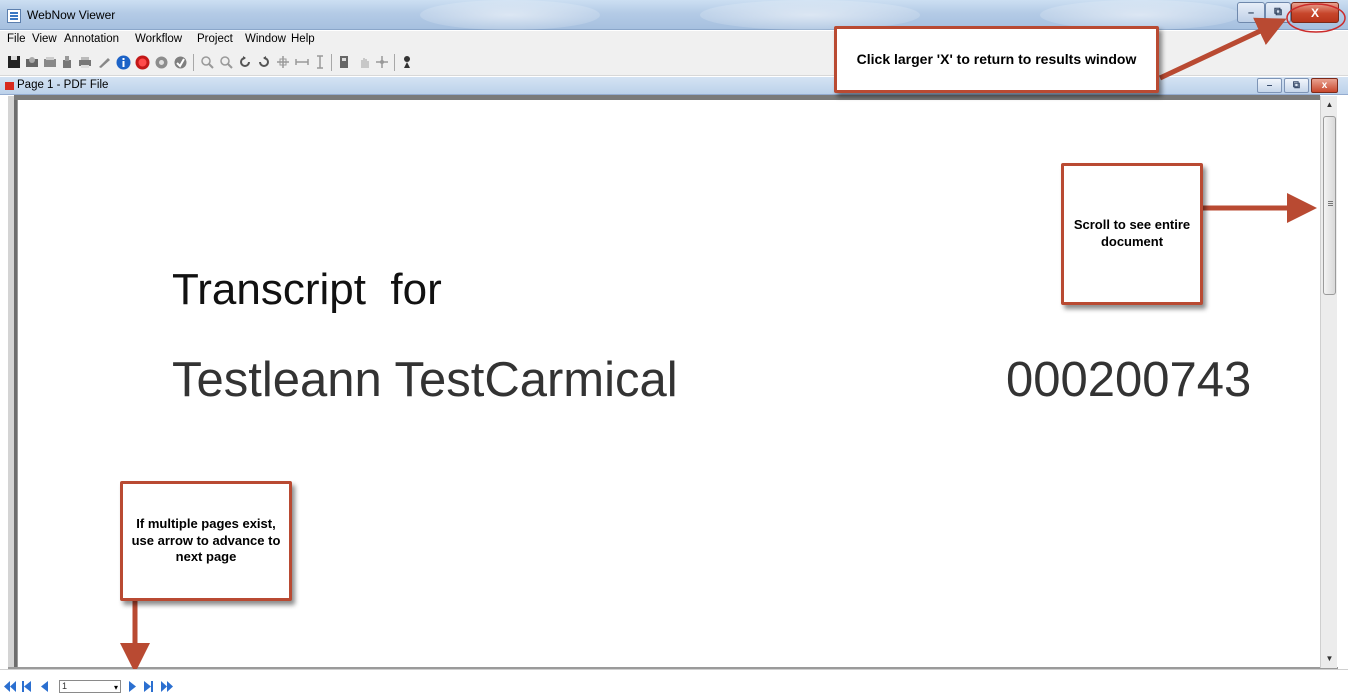 The image size is (1348, 693). I want to click on callout-scroll-hint: Scroll to see entire document, so click(1132, 234).